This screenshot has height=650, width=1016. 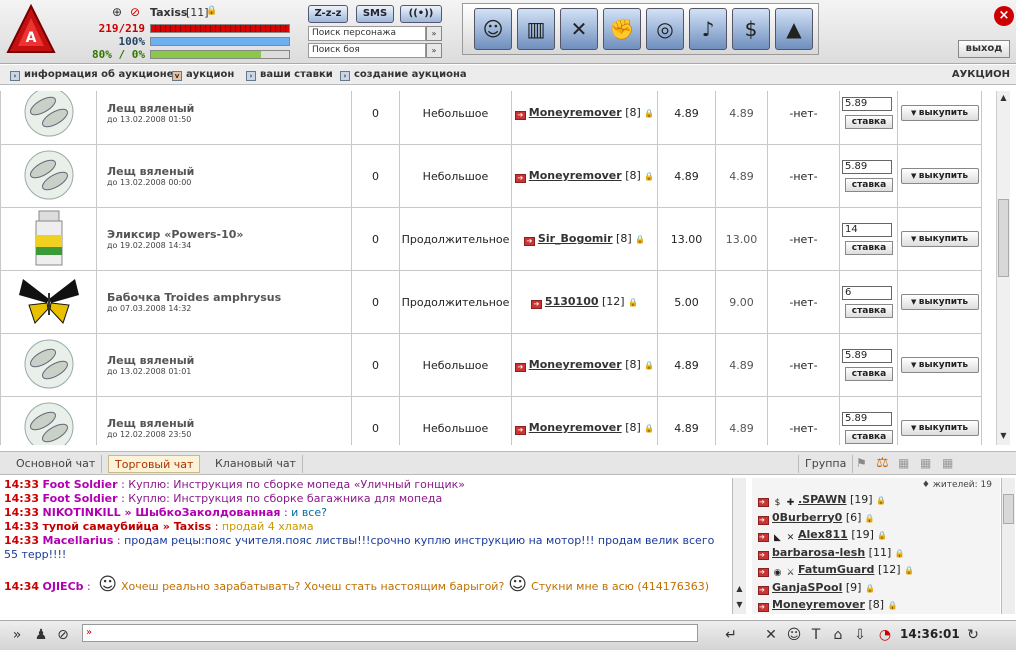 I want to click on user-name: 0Burberry0, so click(x=807, y=517).